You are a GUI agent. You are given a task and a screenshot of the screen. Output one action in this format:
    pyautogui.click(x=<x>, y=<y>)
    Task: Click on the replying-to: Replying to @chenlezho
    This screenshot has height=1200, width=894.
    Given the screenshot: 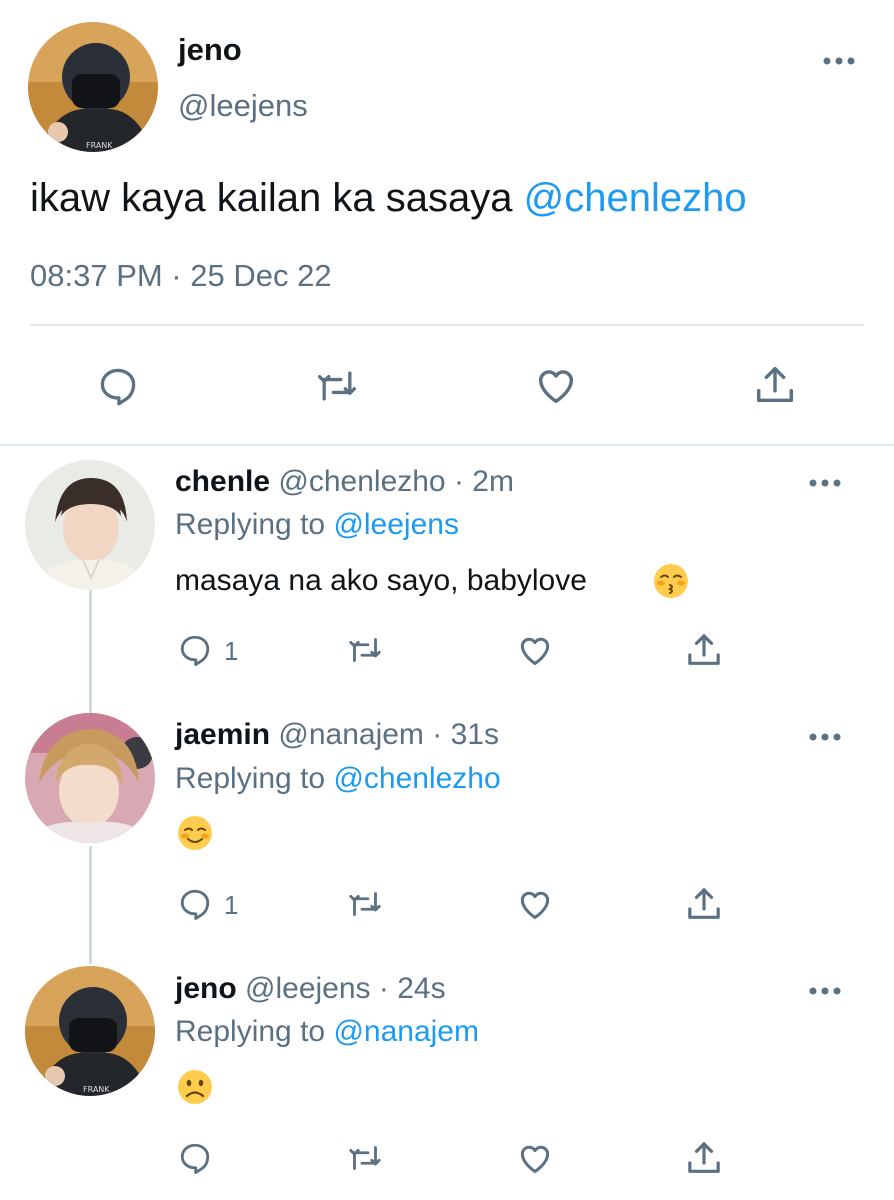 What is the action you would take?
    pyautogui.click(x=338, y=779)
    